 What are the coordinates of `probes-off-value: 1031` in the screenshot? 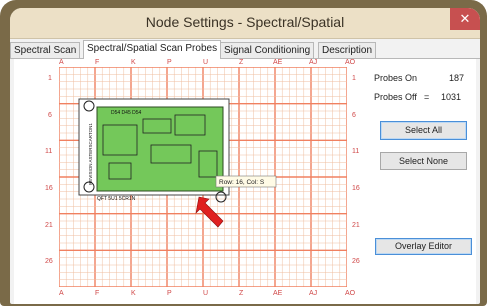 It's located at (451, 97).